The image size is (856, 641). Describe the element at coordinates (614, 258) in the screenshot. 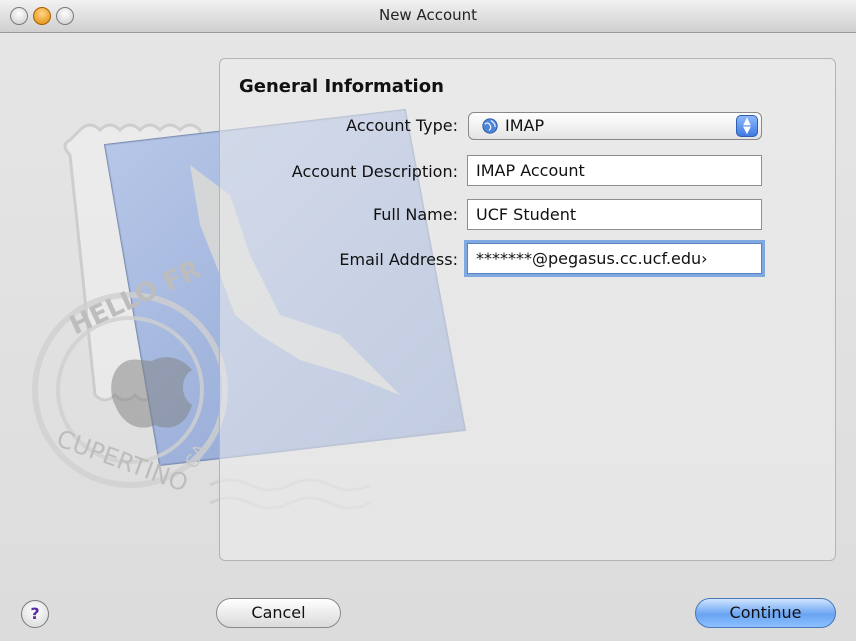

I see `email-address-field: *******@pegasus.cc.ucf.edu›` at that location.